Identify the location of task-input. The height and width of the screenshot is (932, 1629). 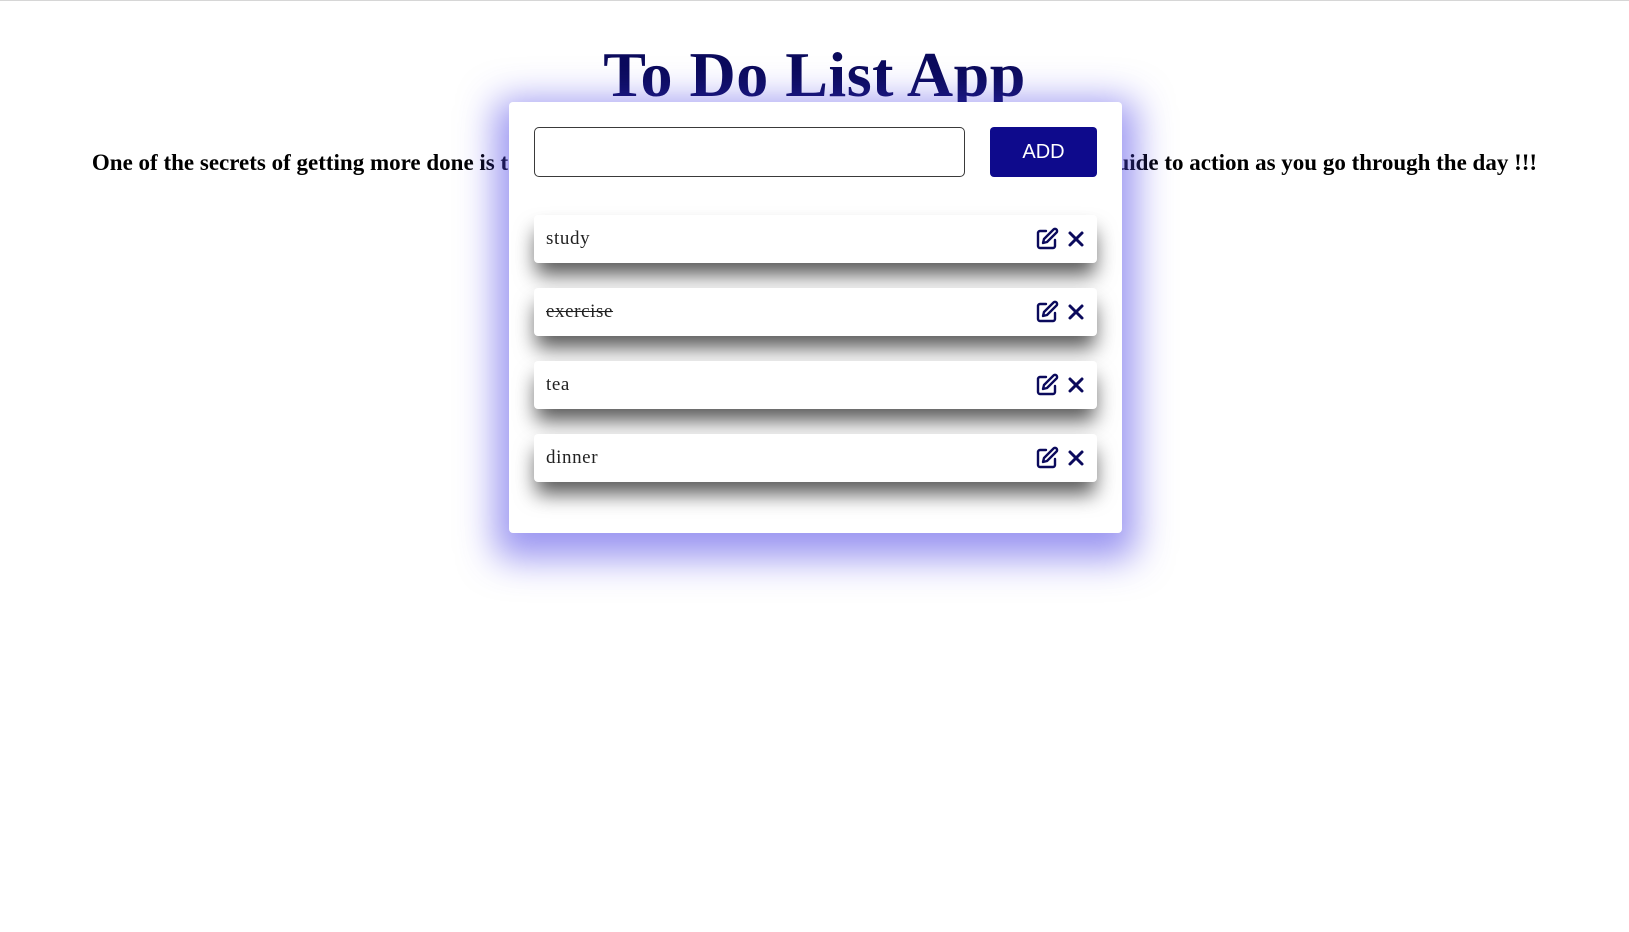
(749, 152).